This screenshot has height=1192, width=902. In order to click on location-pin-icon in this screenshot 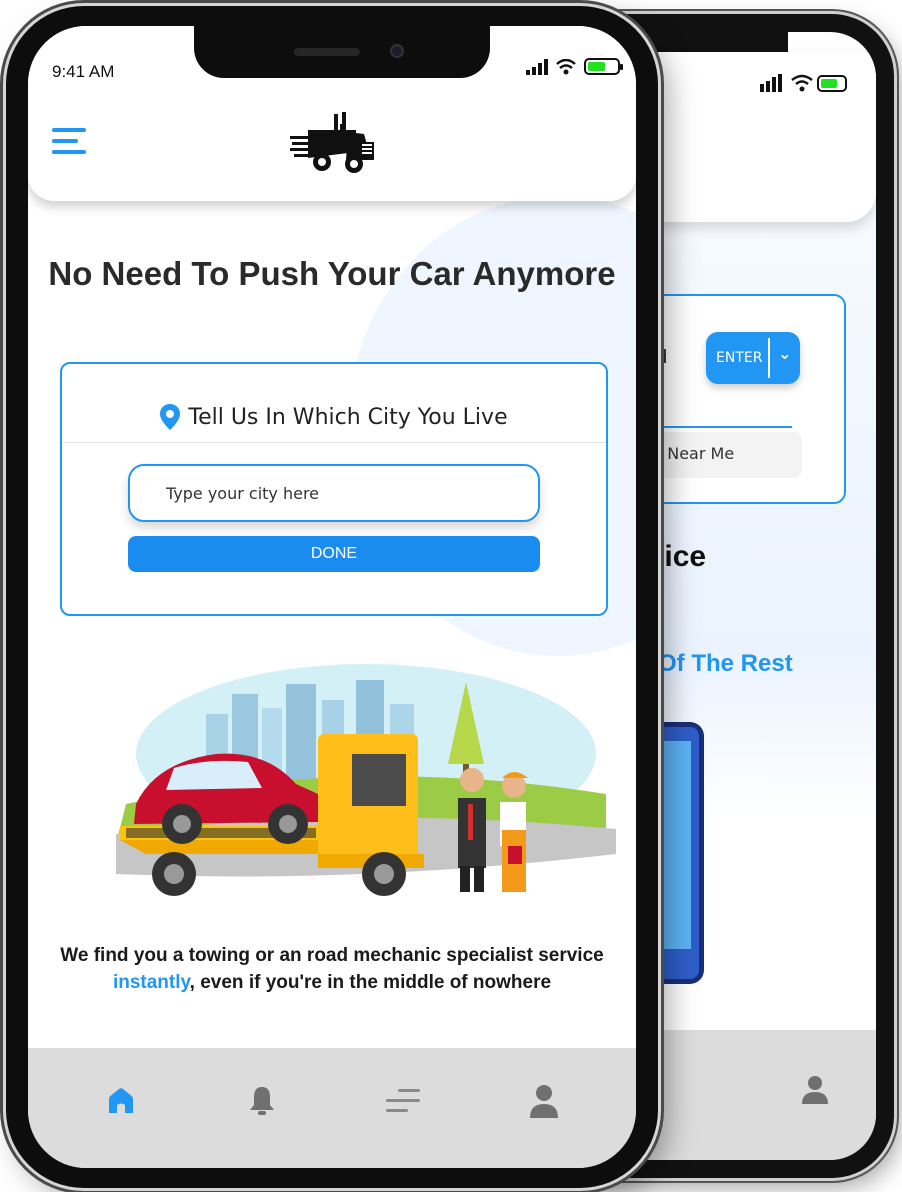, I will do `click(170, 417)`.